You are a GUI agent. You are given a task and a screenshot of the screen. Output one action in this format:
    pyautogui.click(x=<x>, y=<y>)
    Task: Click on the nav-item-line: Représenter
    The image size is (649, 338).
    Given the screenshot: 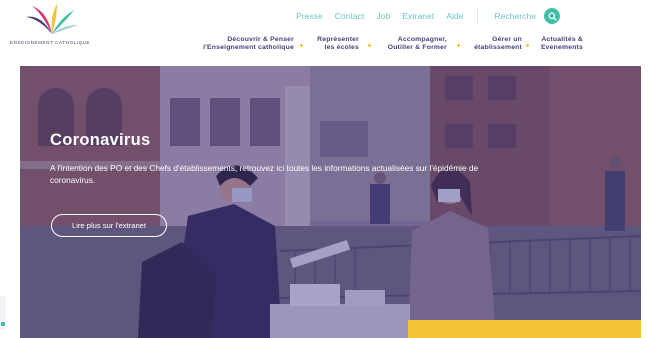 What is the action you would take?
    pyautogui.click(x=338, y=39)
    